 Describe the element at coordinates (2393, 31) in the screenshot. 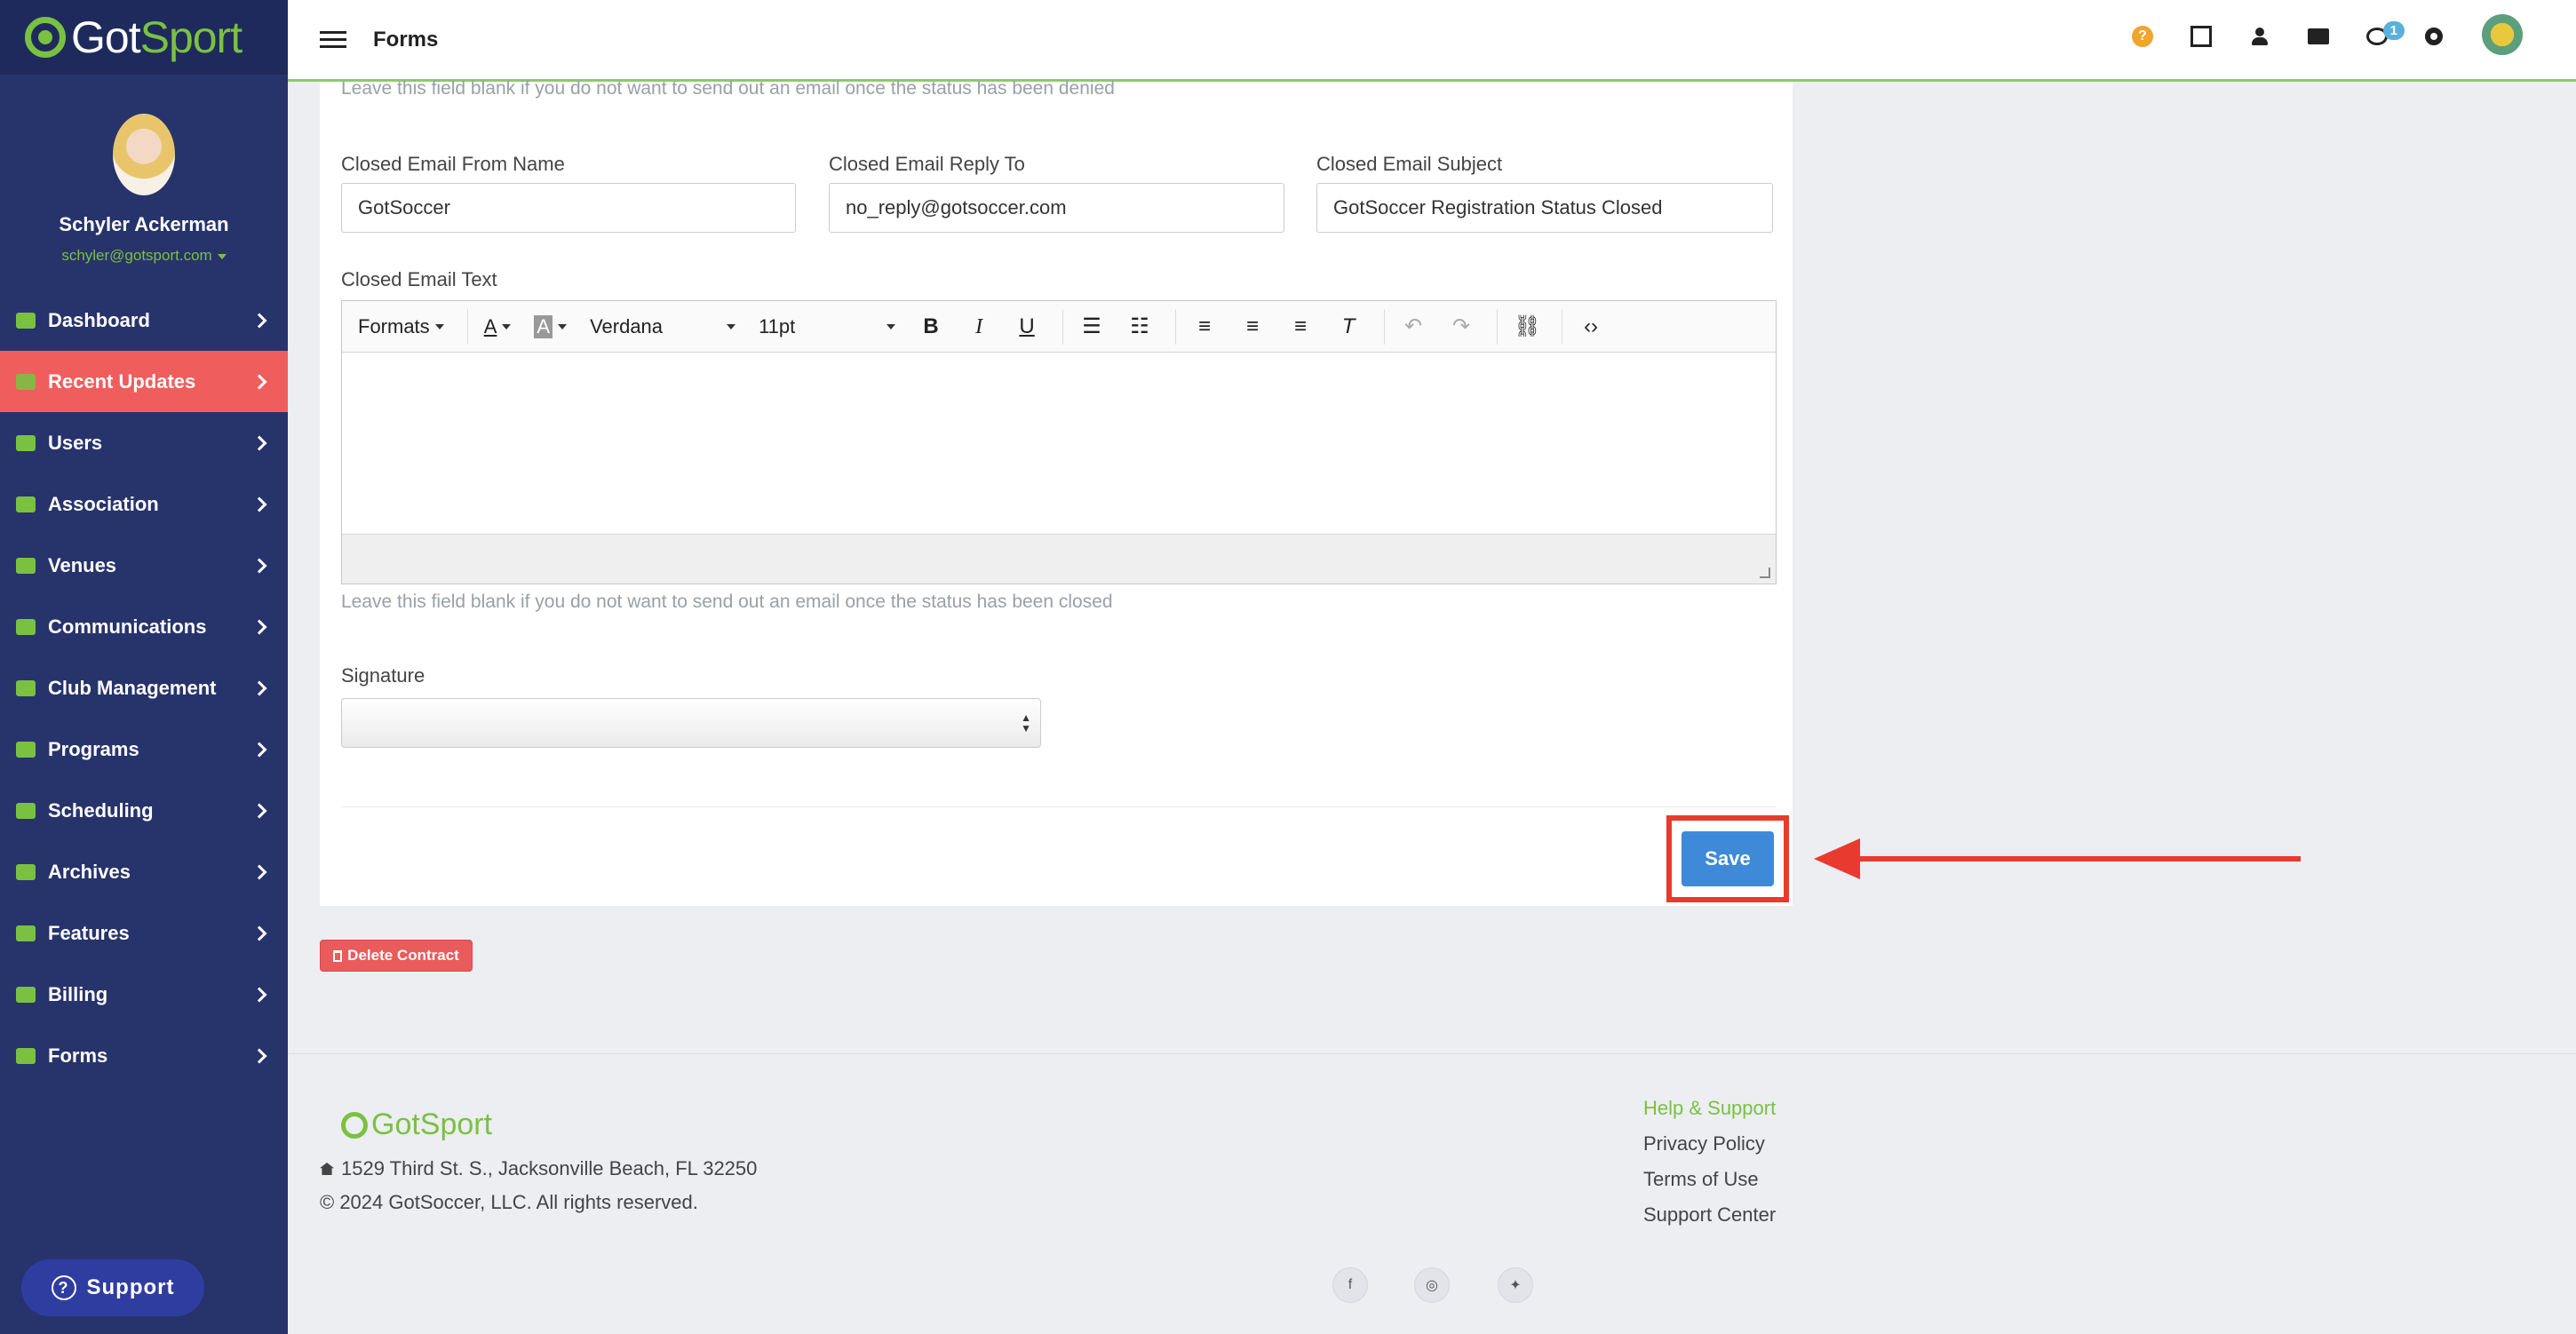

I see `chat-badge: 1` at that location.